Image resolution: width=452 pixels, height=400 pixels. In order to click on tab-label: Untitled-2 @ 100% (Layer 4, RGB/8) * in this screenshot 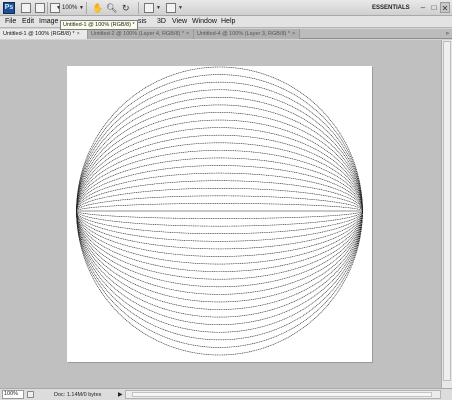, I will do `click(138, 34)`.